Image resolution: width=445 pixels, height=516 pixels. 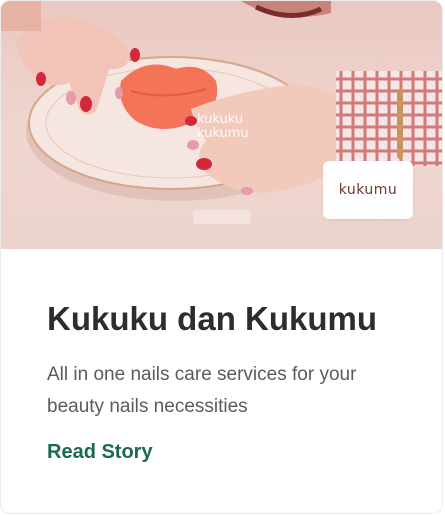 What do you see at coordinates (220, 119) in the screenshot?
I see `plate-text-top: kukuku` at bounding box center [220, 119].